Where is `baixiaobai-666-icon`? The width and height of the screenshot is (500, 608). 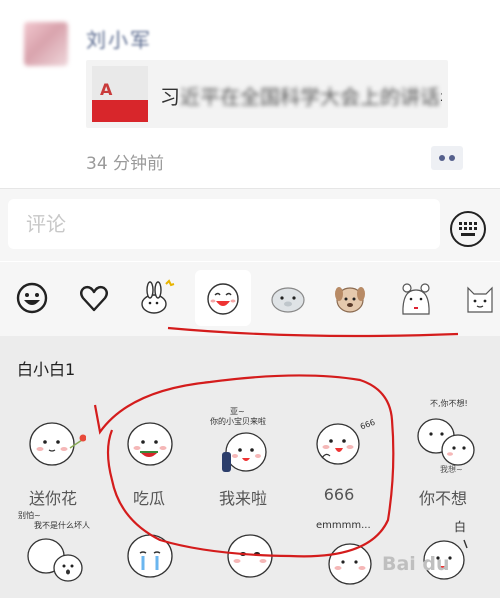 baixiaobai-666-icon is located at coordinates (338, 444).